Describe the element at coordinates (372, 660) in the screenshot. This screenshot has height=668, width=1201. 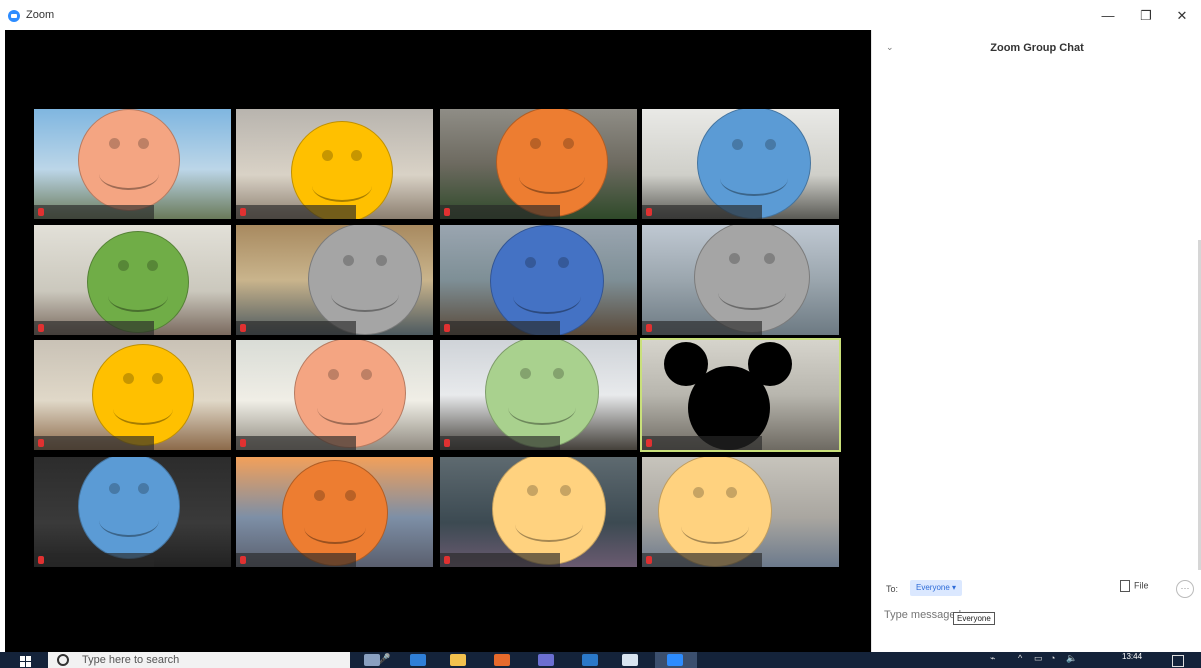
I see `task-view-icon` at that location.